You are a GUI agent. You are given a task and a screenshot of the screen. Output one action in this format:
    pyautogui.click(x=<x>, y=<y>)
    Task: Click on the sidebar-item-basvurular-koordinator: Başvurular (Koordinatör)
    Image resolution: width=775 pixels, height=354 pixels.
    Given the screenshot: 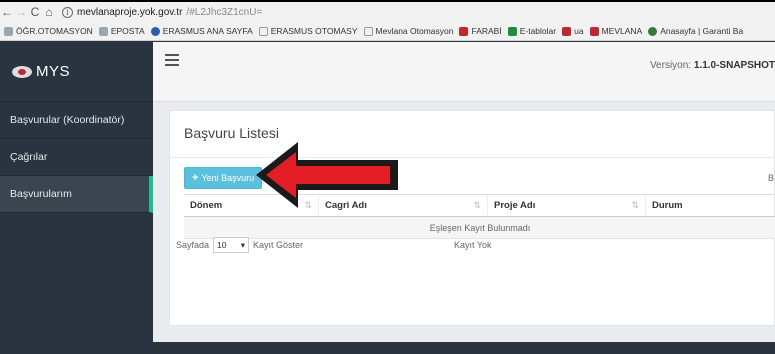 What is the action you would take?
    pyautogui.click(x=76, y=120)
    